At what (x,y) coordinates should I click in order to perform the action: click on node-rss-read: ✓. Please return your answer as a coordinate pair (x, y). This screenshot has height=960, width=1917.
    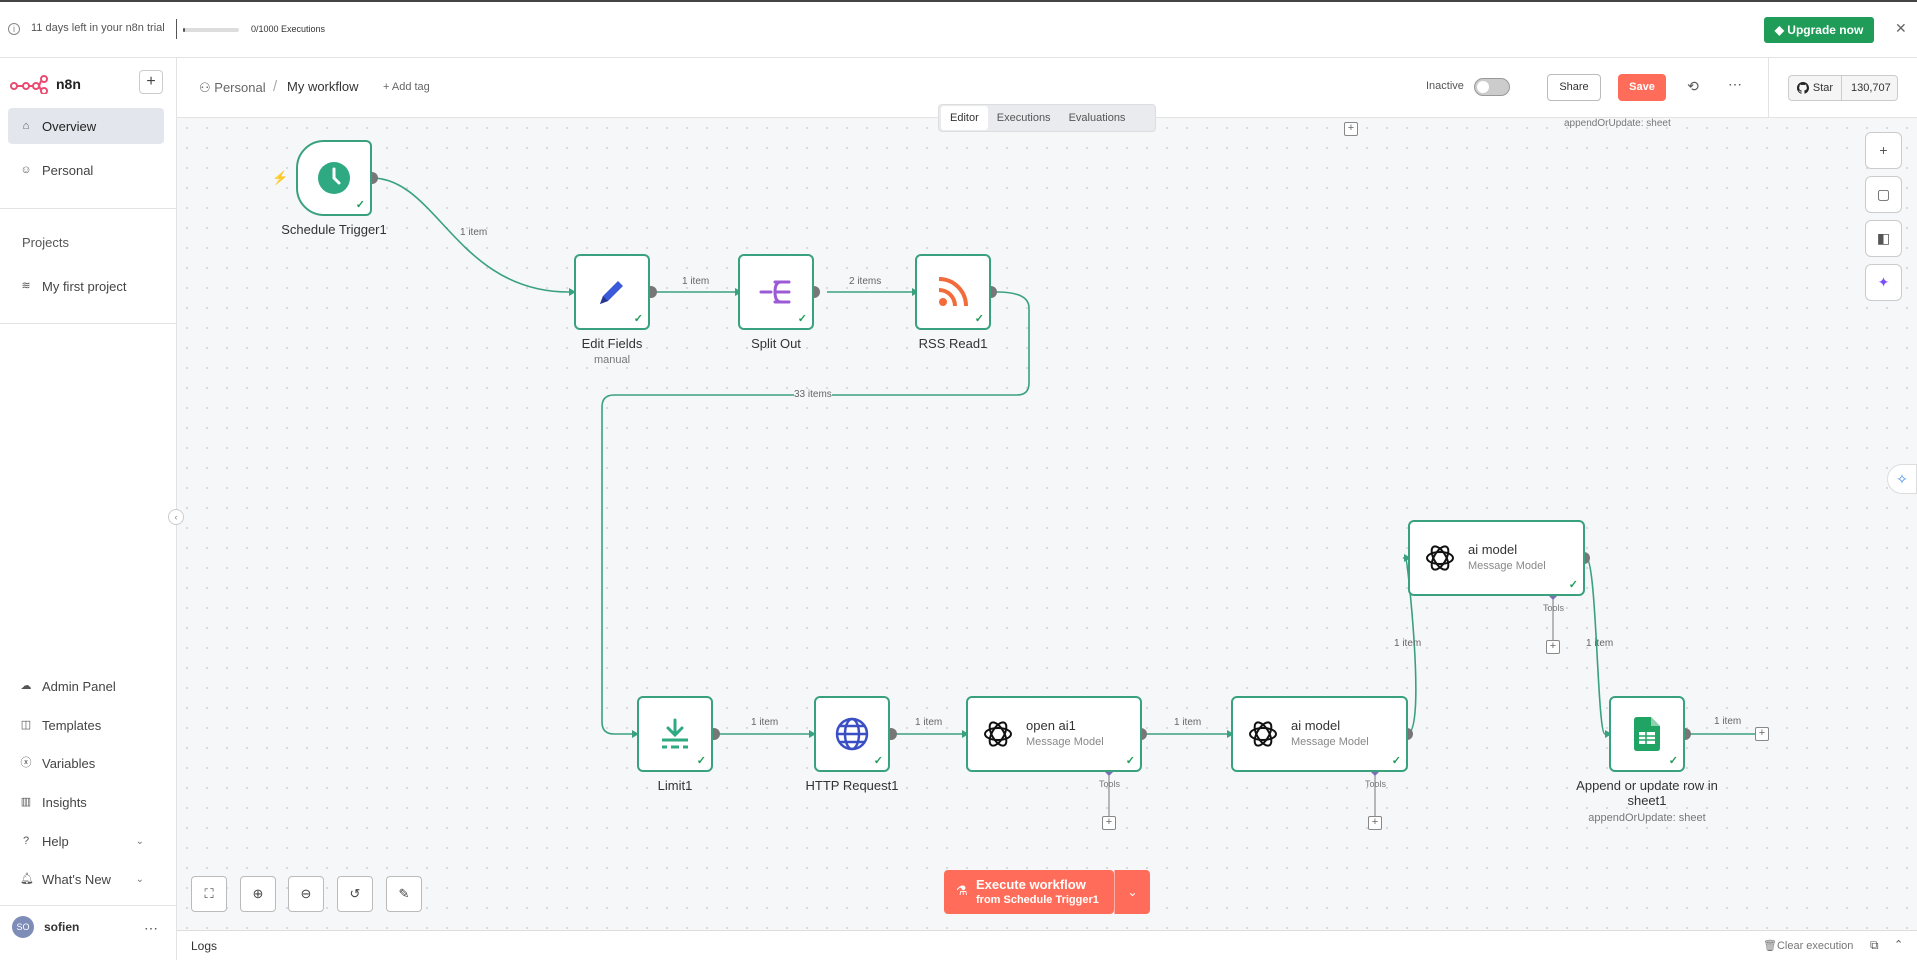
    Looking at the image, I should click on (953, 292).